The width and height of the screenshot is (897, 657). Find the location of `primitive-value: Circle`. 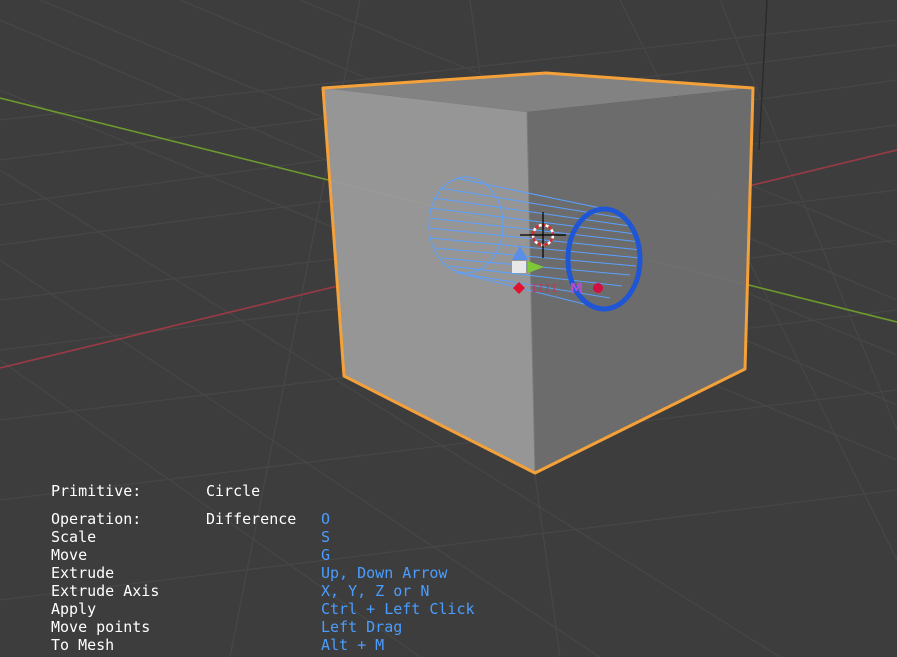

primitive-value: Circle is located at coordinates (233, 491).